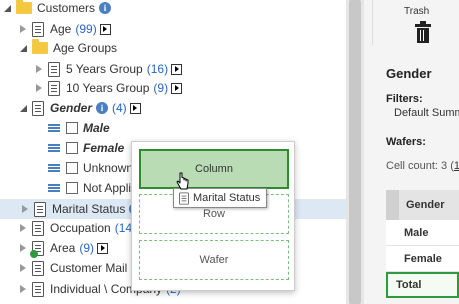 The image size is (459, 304). What do you see at coordinates (104, 69) in the screenshot?
I see `tree-node-label: 5 Years Group` at bounding box center [104, 69].